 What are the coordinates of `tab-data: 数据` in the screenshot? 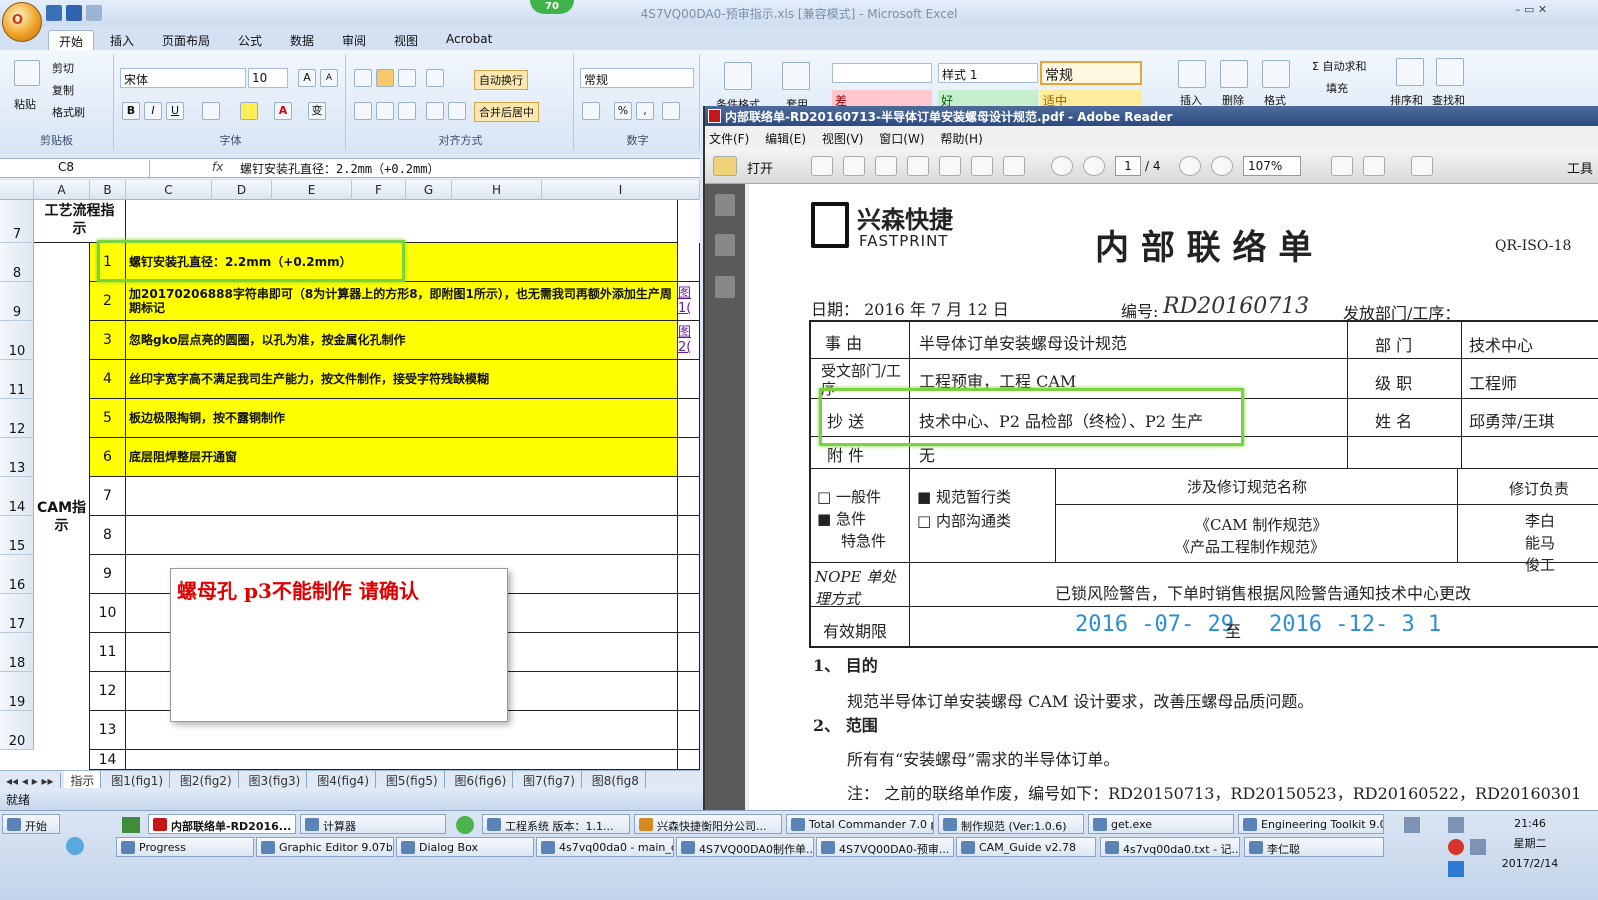 It's located at (302, 40).